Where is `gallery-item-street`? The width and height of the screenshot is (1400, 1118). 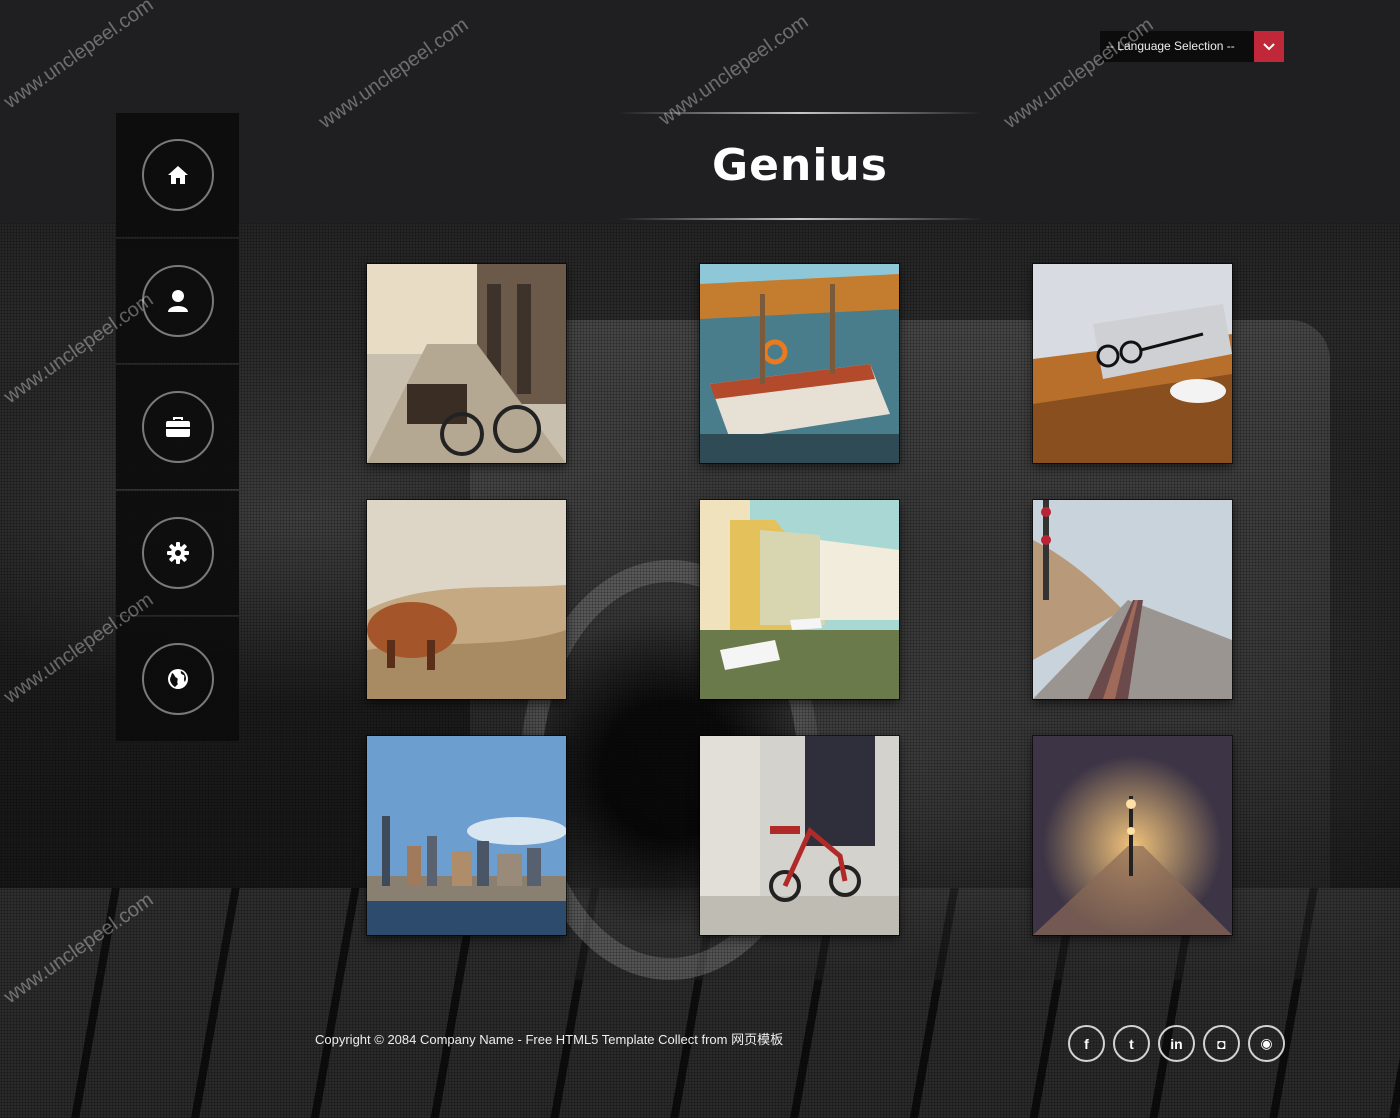
gallery-item-street is located at coordinates (466, 363).